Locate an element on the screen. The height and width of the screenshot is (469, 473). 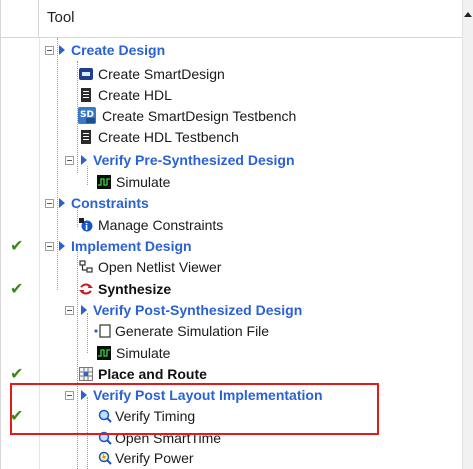
tree-row-verify-pre-synthesized: Verify Pre-Synthesized Design is located at coordinates (232, 160).